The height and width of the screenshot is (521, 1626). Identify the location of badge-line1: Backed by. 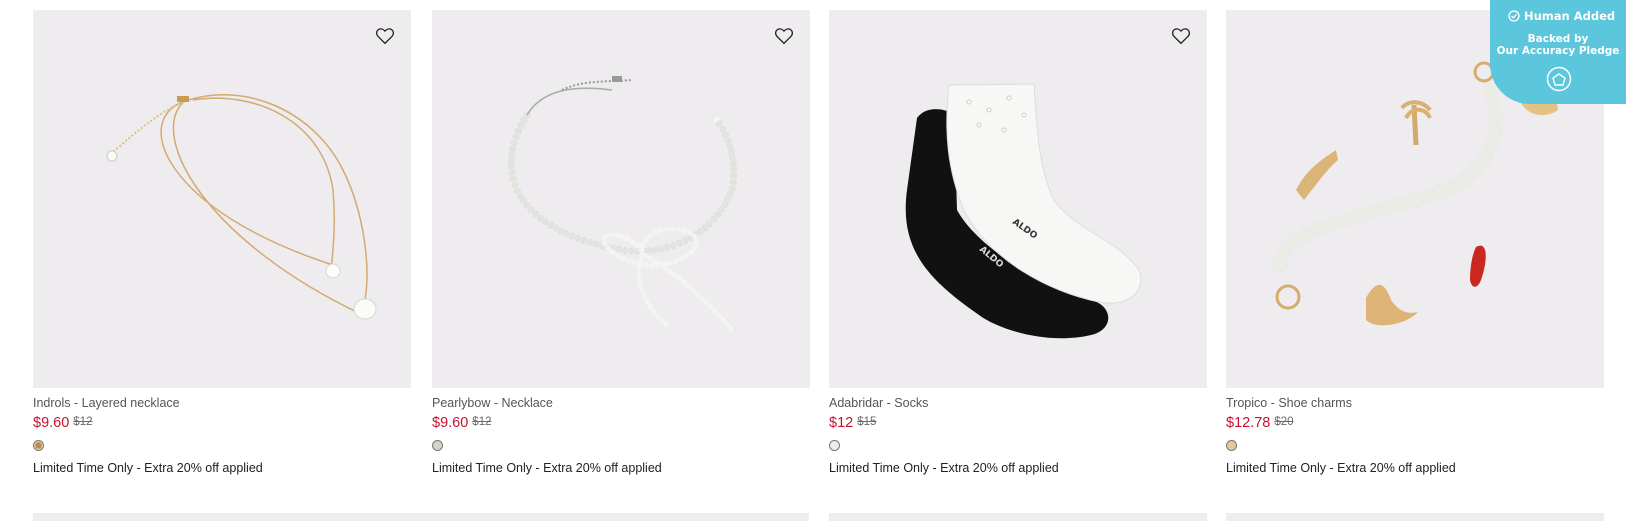
(1558, 39).